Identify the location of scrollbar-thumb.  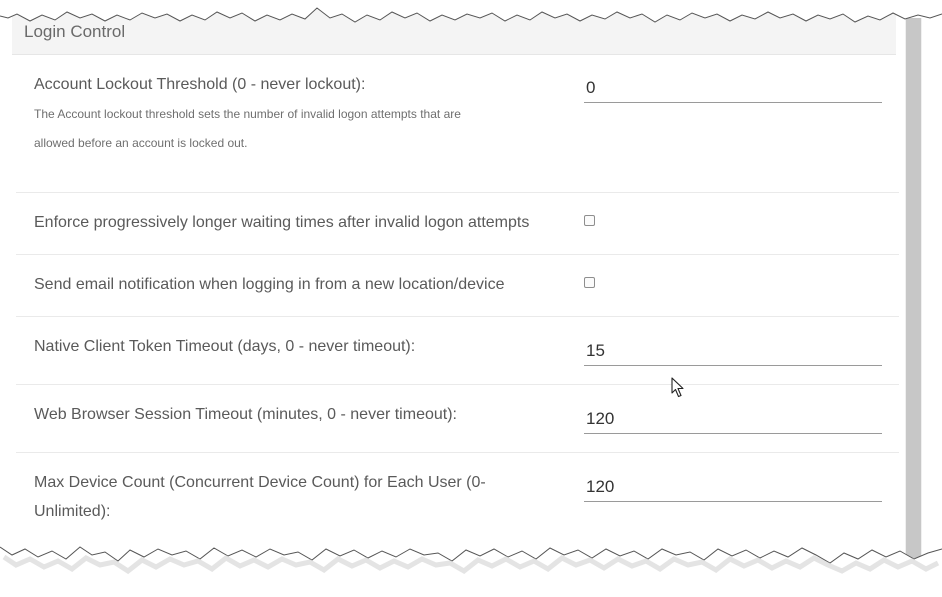
(913, 288).